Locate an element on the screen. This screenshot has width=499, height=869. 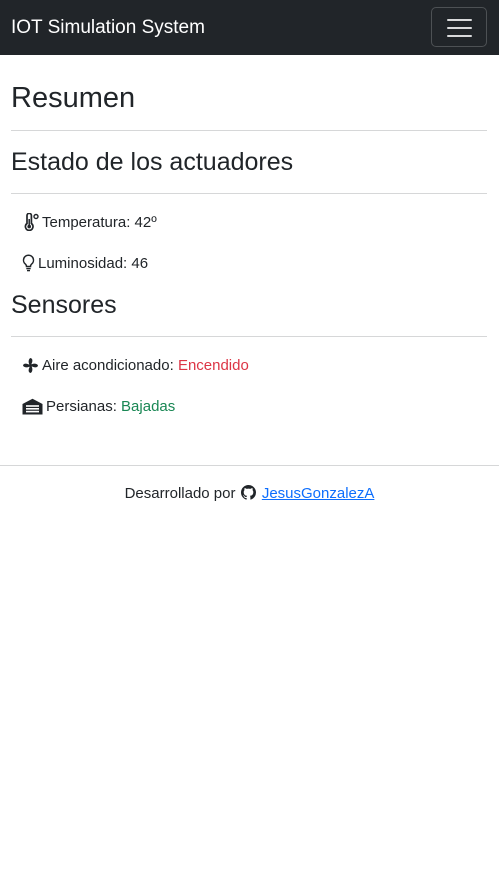
luminosidad-label: Luminosidad: is located at coordinates (83, 263).